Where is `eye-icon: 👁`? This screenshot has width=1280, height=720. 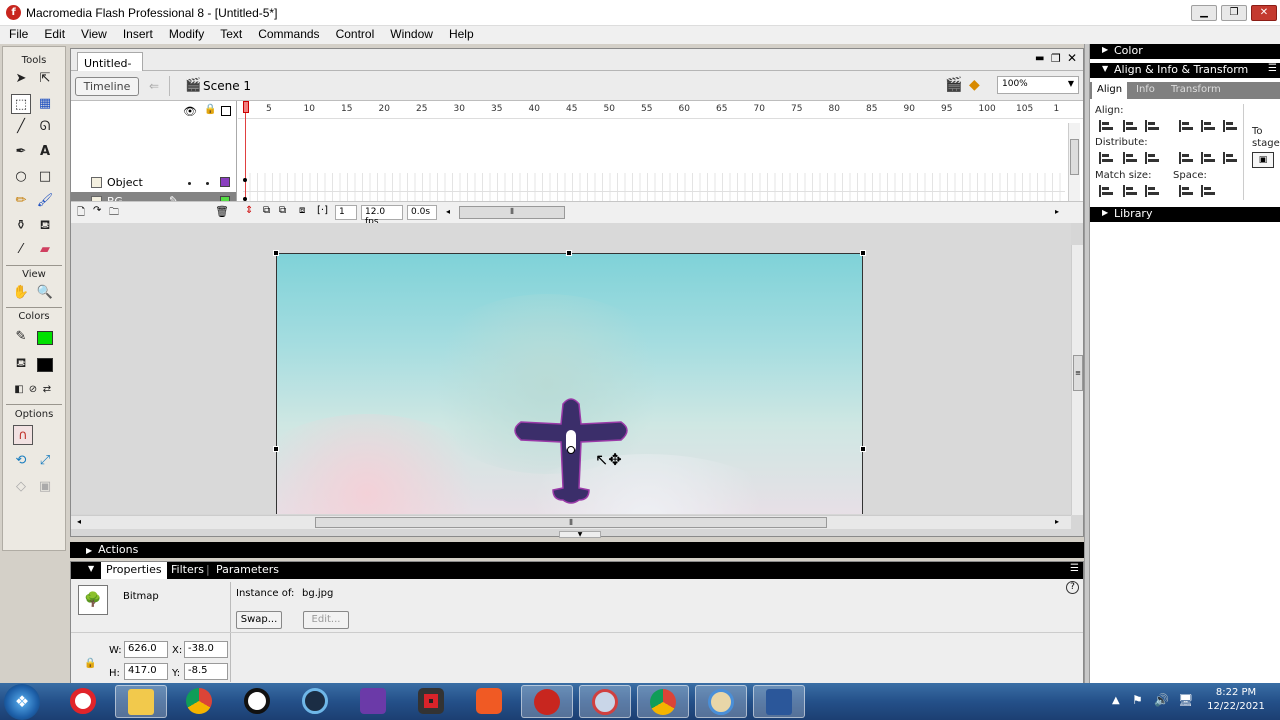 eye-icon: 👁 is located at coordinates (190, 111).